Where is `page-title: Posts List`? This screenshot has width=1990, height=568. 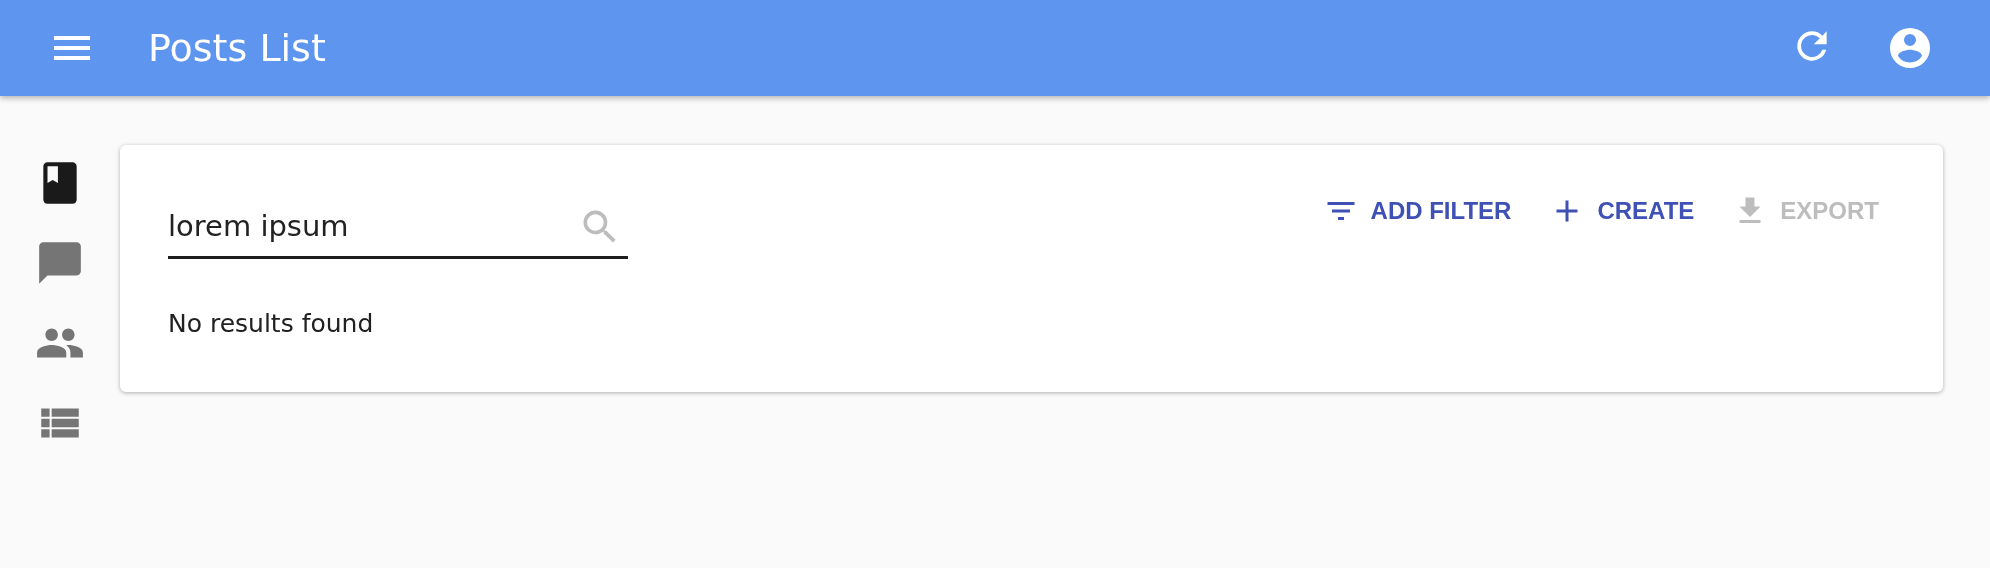 page-title: Posts List is located at coordinates (237, 48).